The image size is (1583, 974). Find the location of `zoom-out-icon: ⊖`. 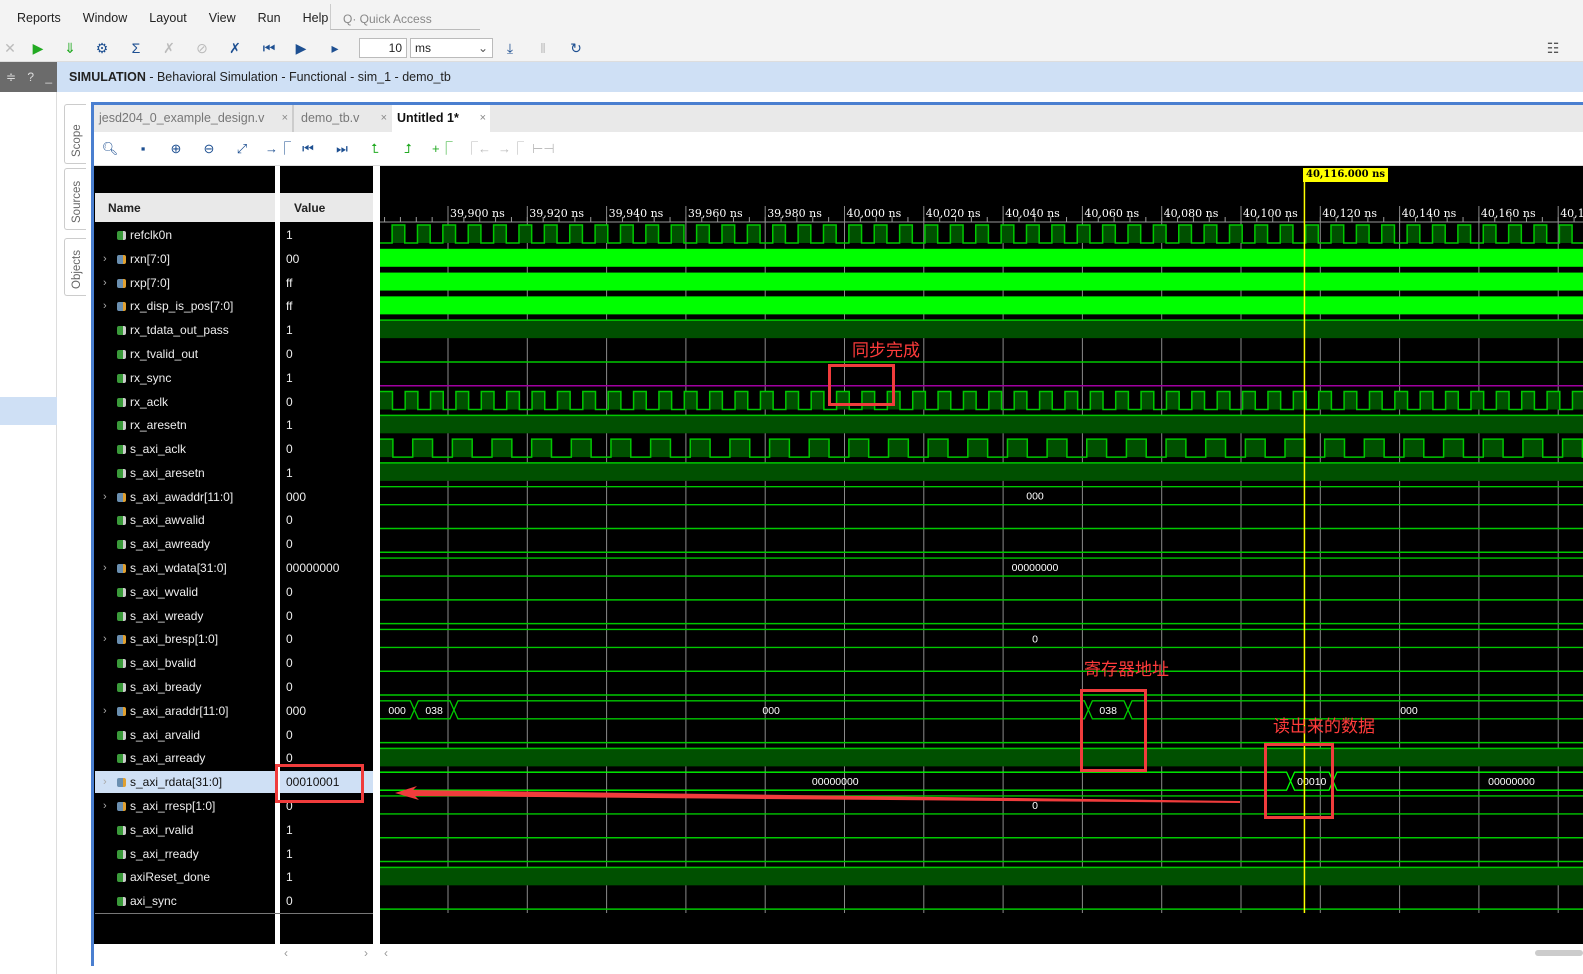

zoom-out-icon: ⊖ is located at coordinates (209, 149).